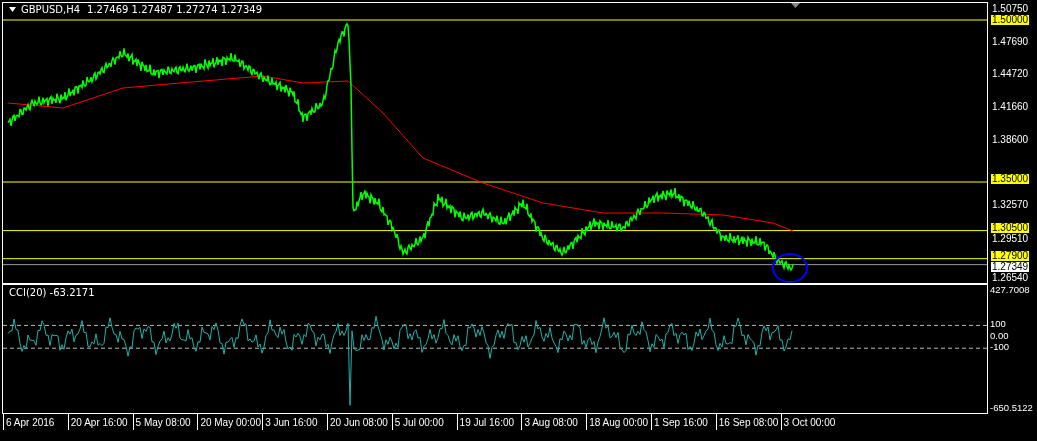 The height and width of the screenshot is (441, 1037). Describe the element at coordinates (1010, 227) in the screenshot. I see `level-price-label: 1.30500` at that location.